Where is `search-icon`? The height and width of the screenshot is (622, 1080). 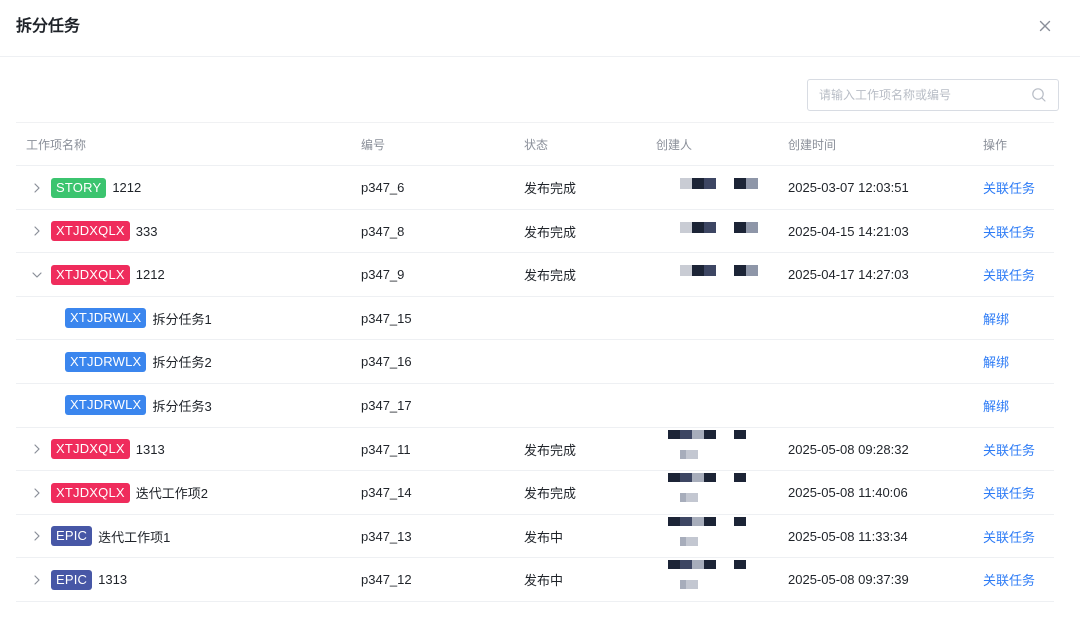
search-icon is located at coordinates (1039, 95).